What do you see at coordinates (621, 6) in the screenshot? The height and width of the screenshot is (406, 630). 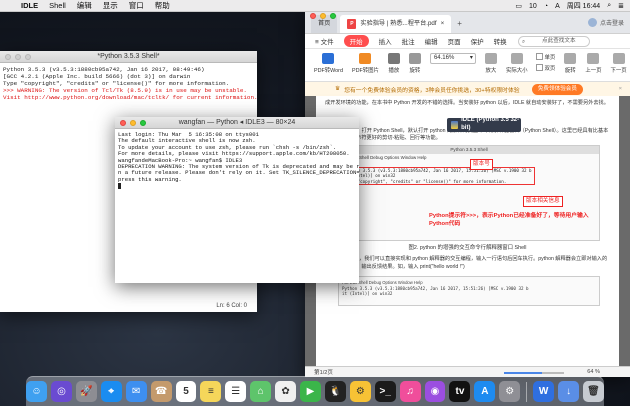 I see `control-center-icon: ≣` at bounding box center [621, 6].